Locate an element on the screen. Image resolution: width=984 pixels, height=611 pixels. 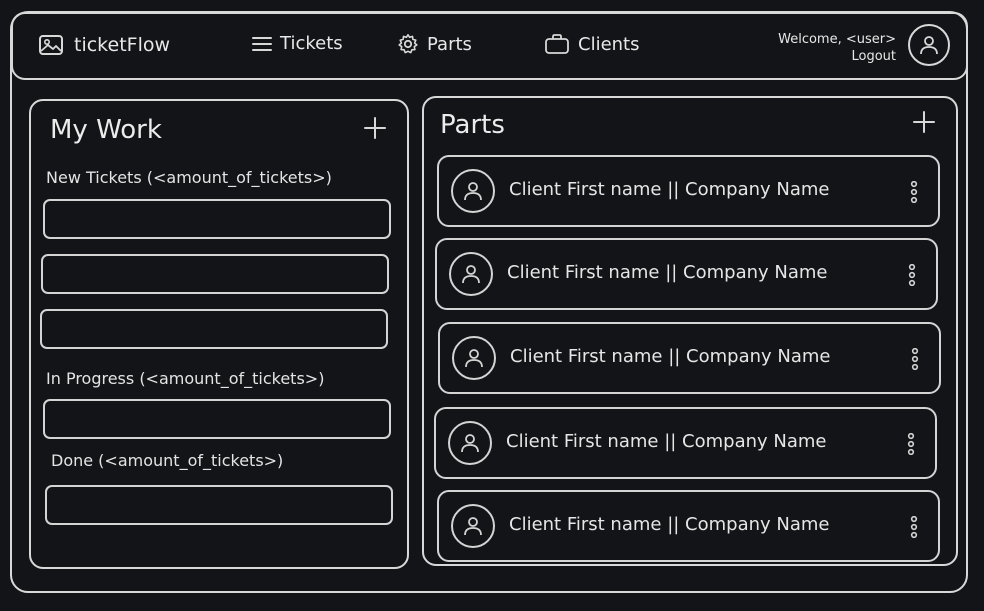
nav-tickets: Tickets is located at coordinates (297, 43).